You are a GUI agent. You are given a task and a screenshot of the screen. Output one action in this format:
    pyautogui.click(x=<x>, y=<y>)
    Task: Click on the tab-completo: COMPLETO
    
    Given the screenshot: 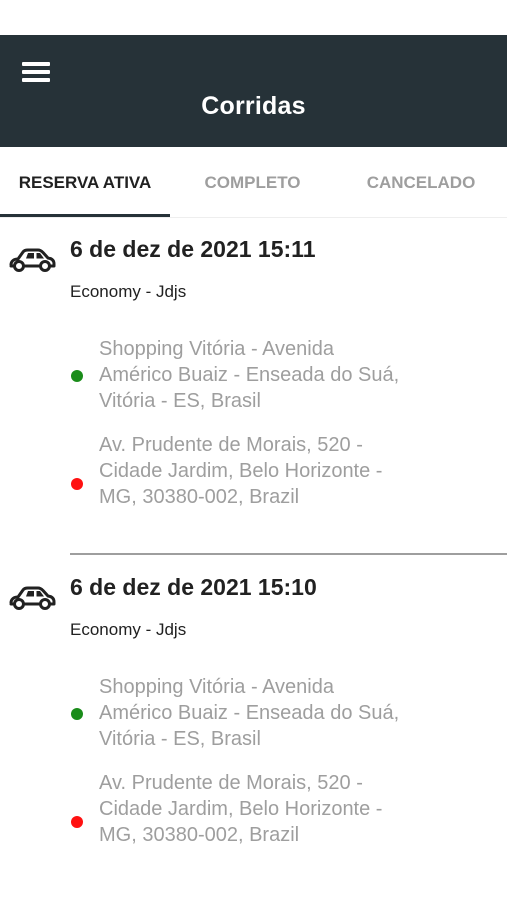 What is the action you would take?
    pyautogui.click(x=252, y=182)
    